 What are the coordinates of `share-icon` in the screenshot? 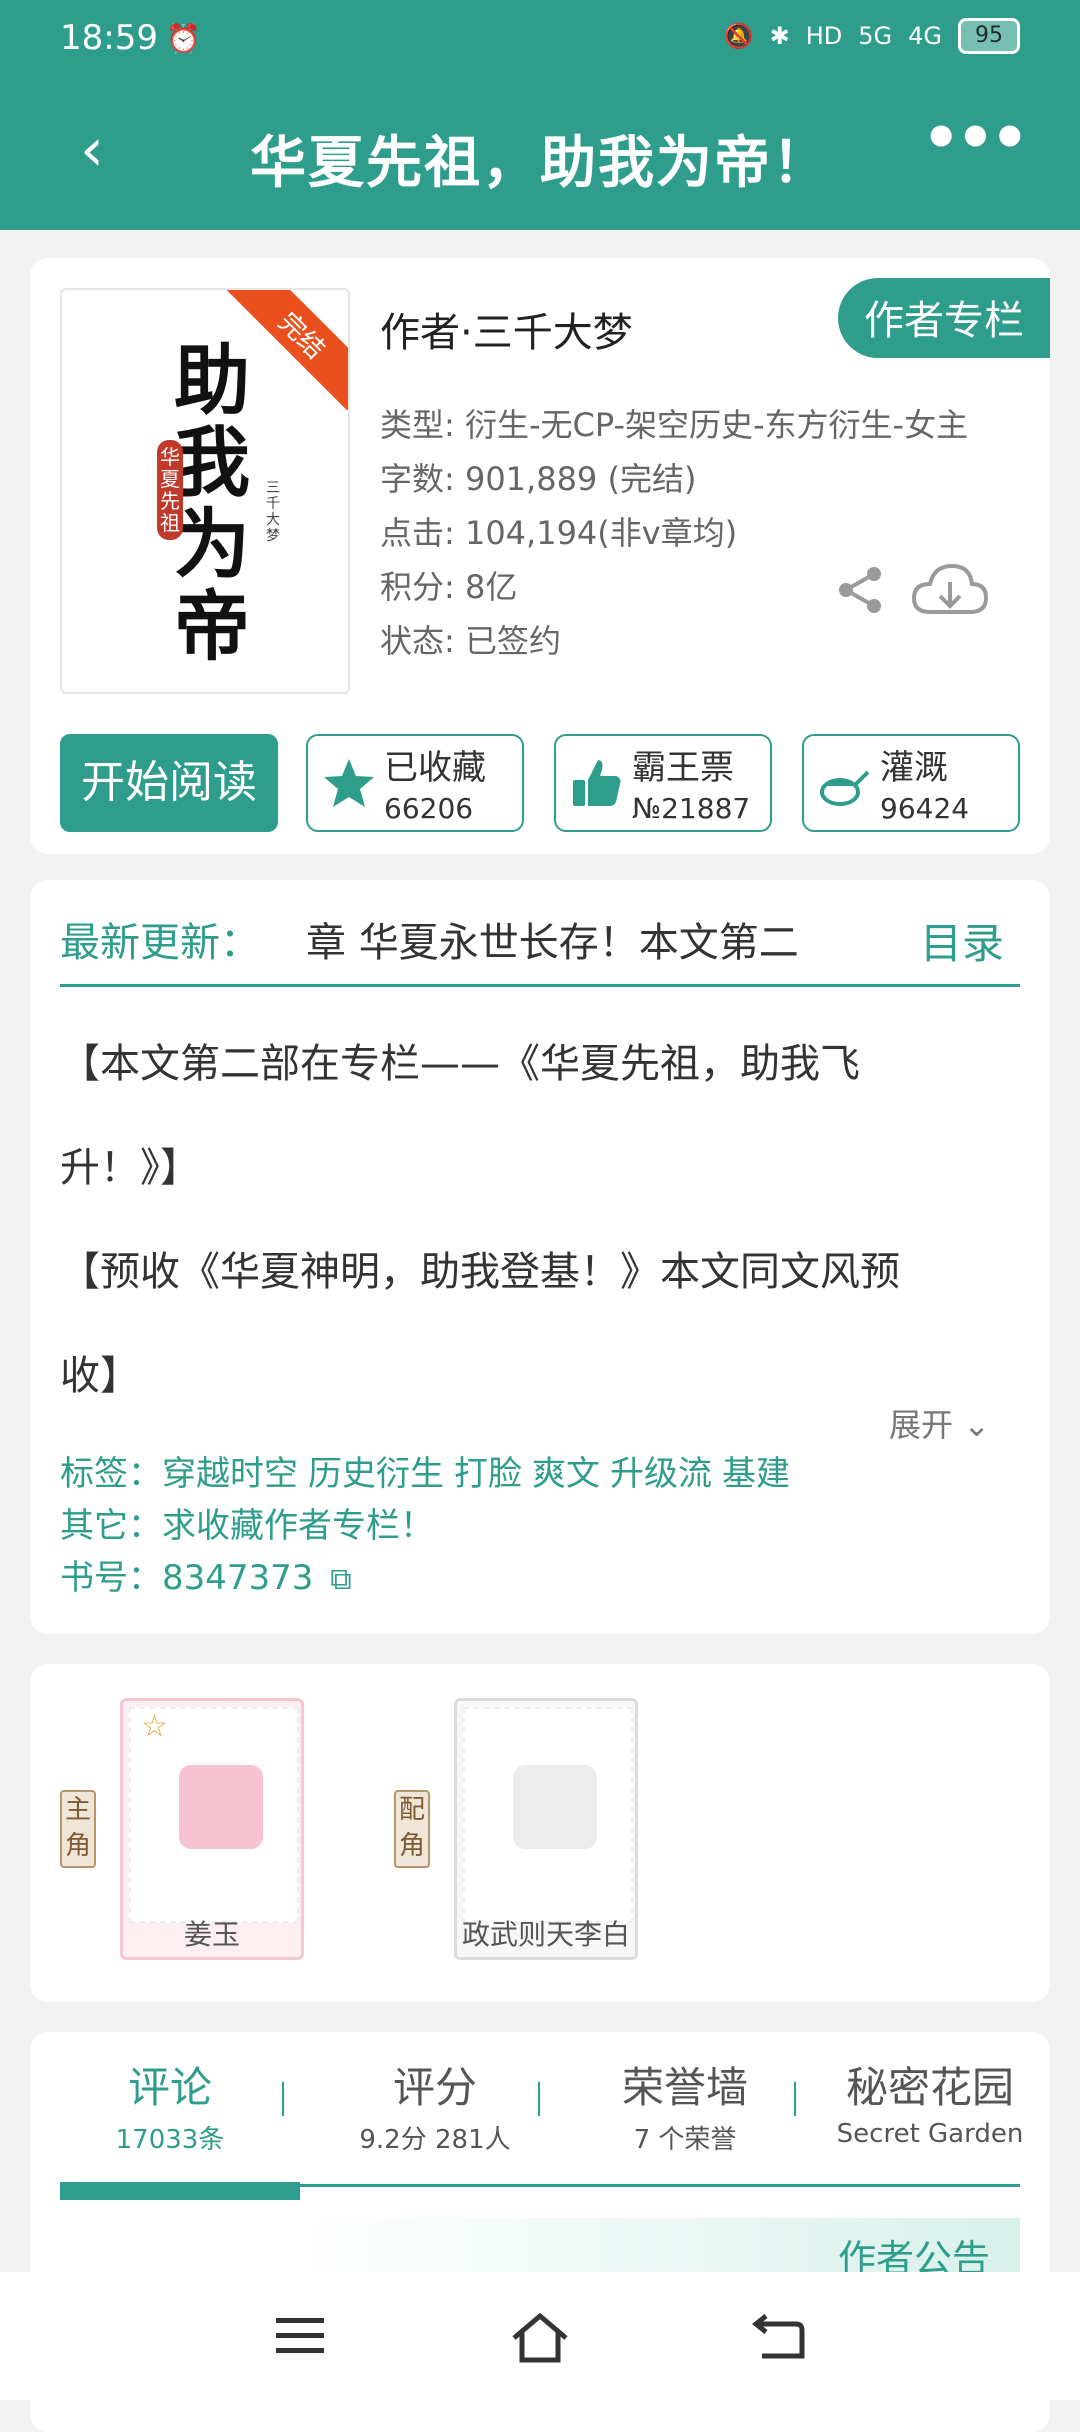 It's located at (860, 590).